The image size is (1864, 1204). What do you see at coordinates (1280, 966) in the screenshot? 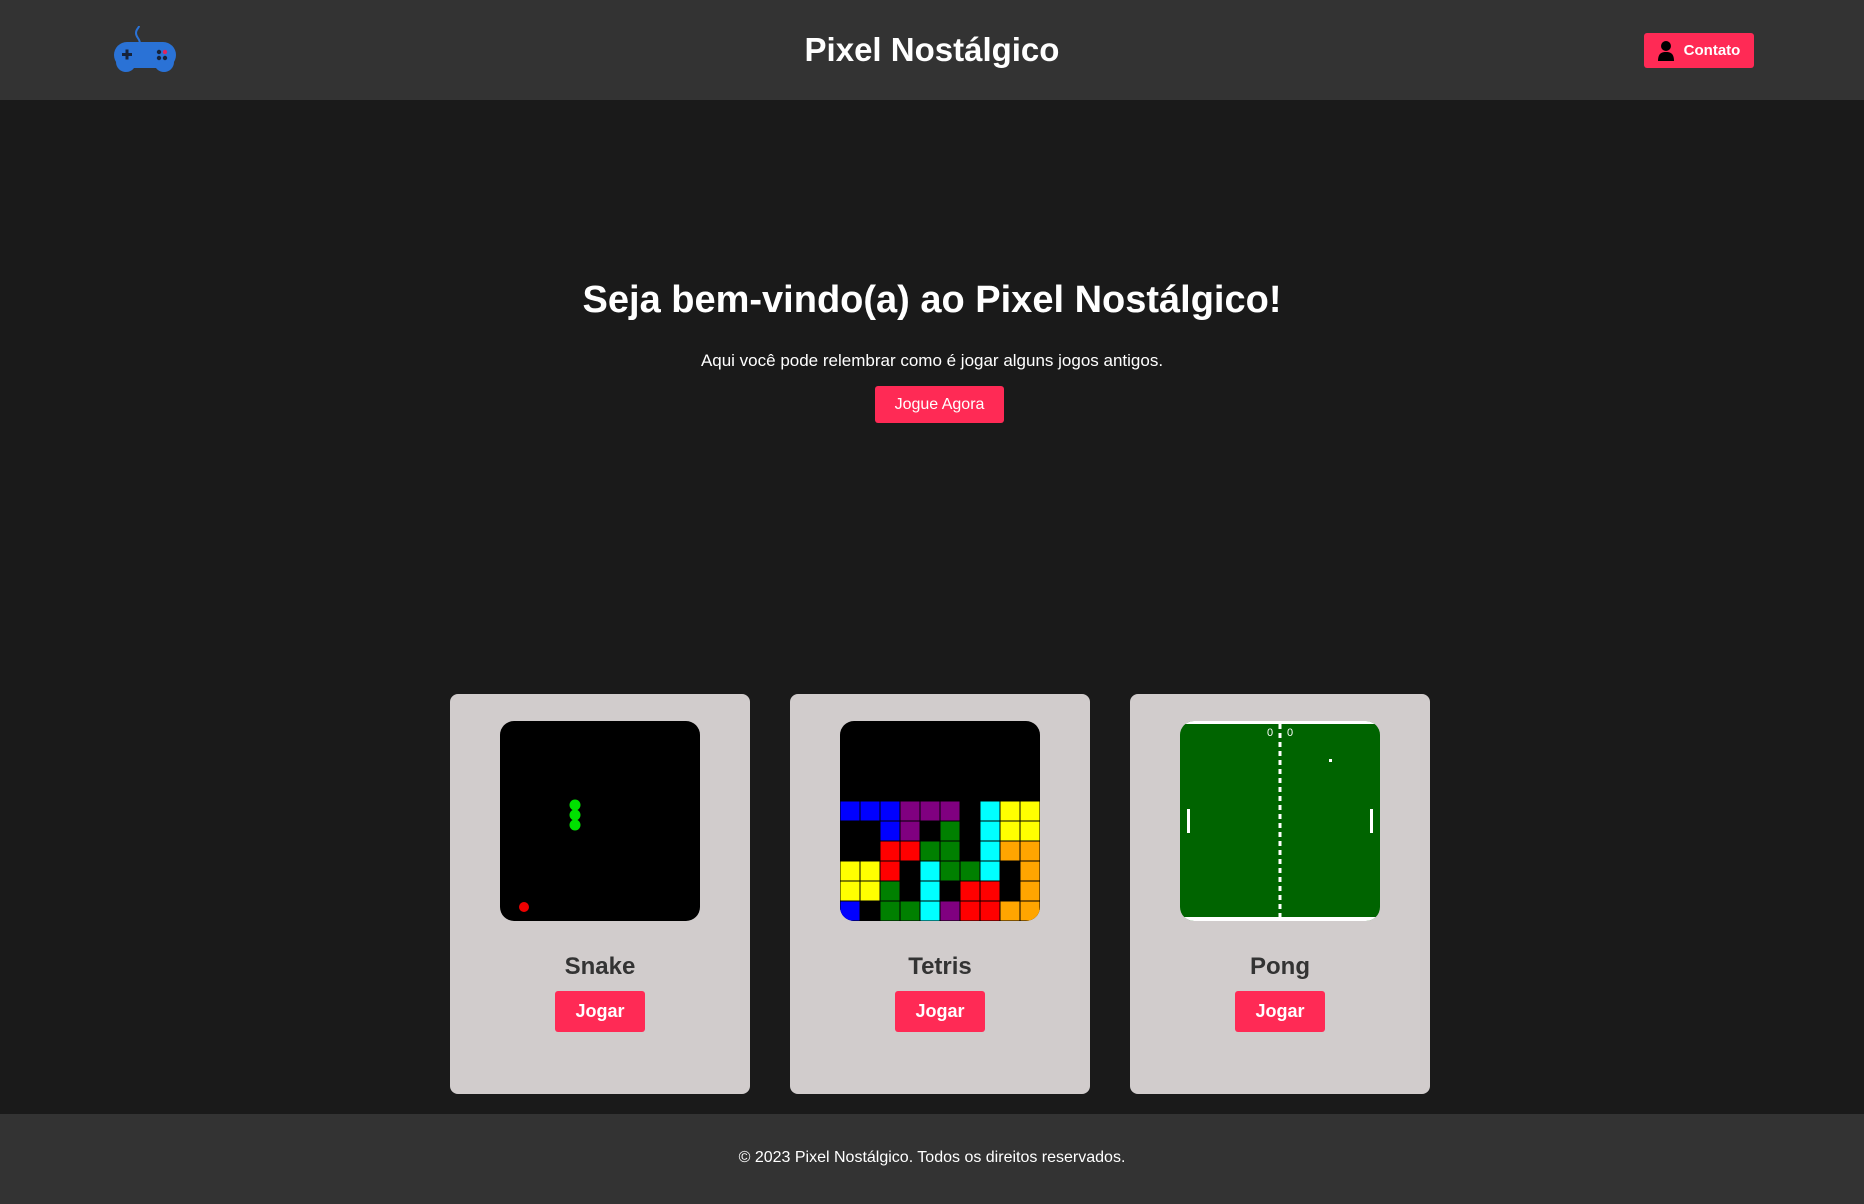
I see `game-title: Pong` at bounding box center [1280, 966].